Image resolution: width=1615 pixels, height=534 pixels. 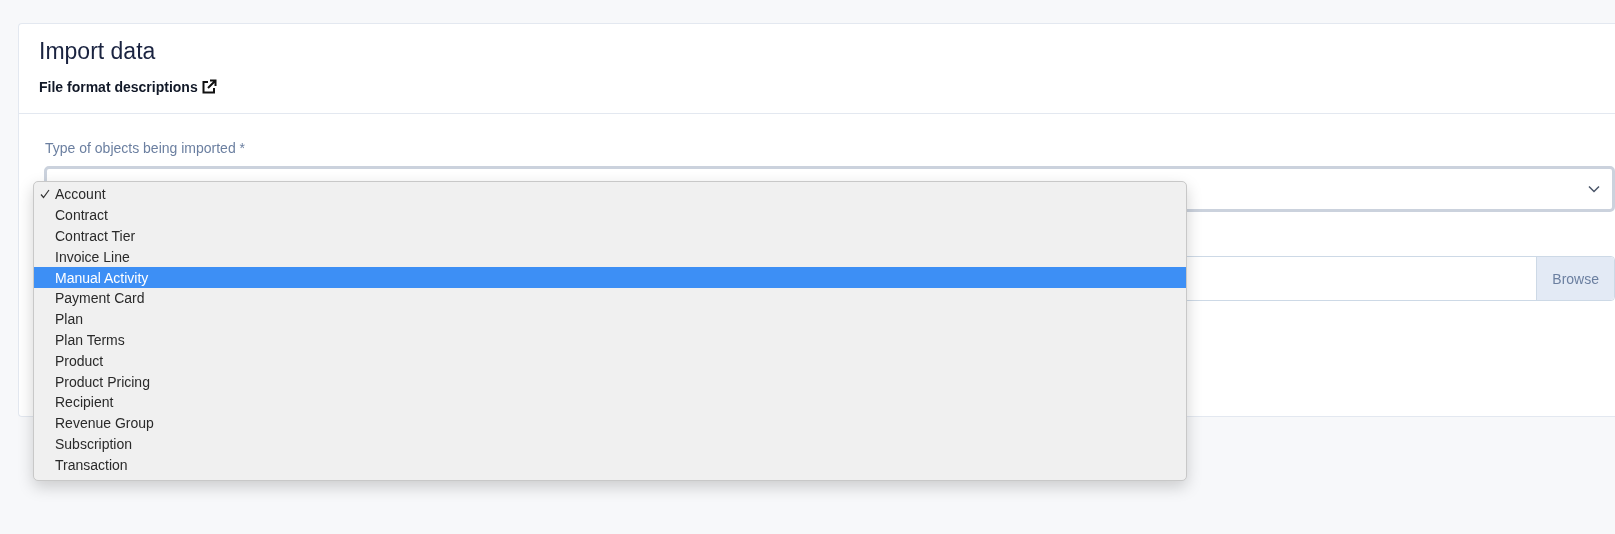 I want to click on field-label: Type of objects being imported *, so click(x=145, y=148).